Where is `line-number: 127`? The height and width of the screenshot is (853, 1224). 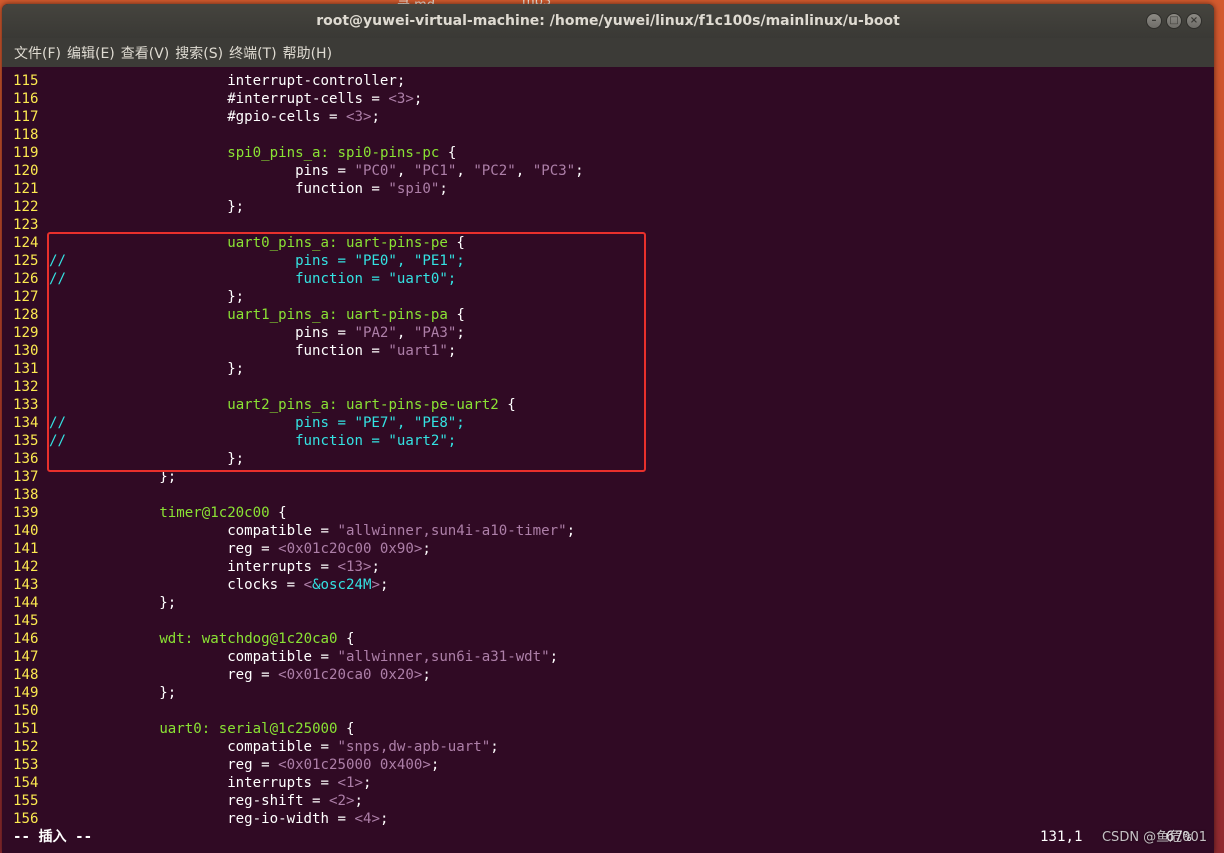 line-number: 127 is located at coordinates (26, 297).